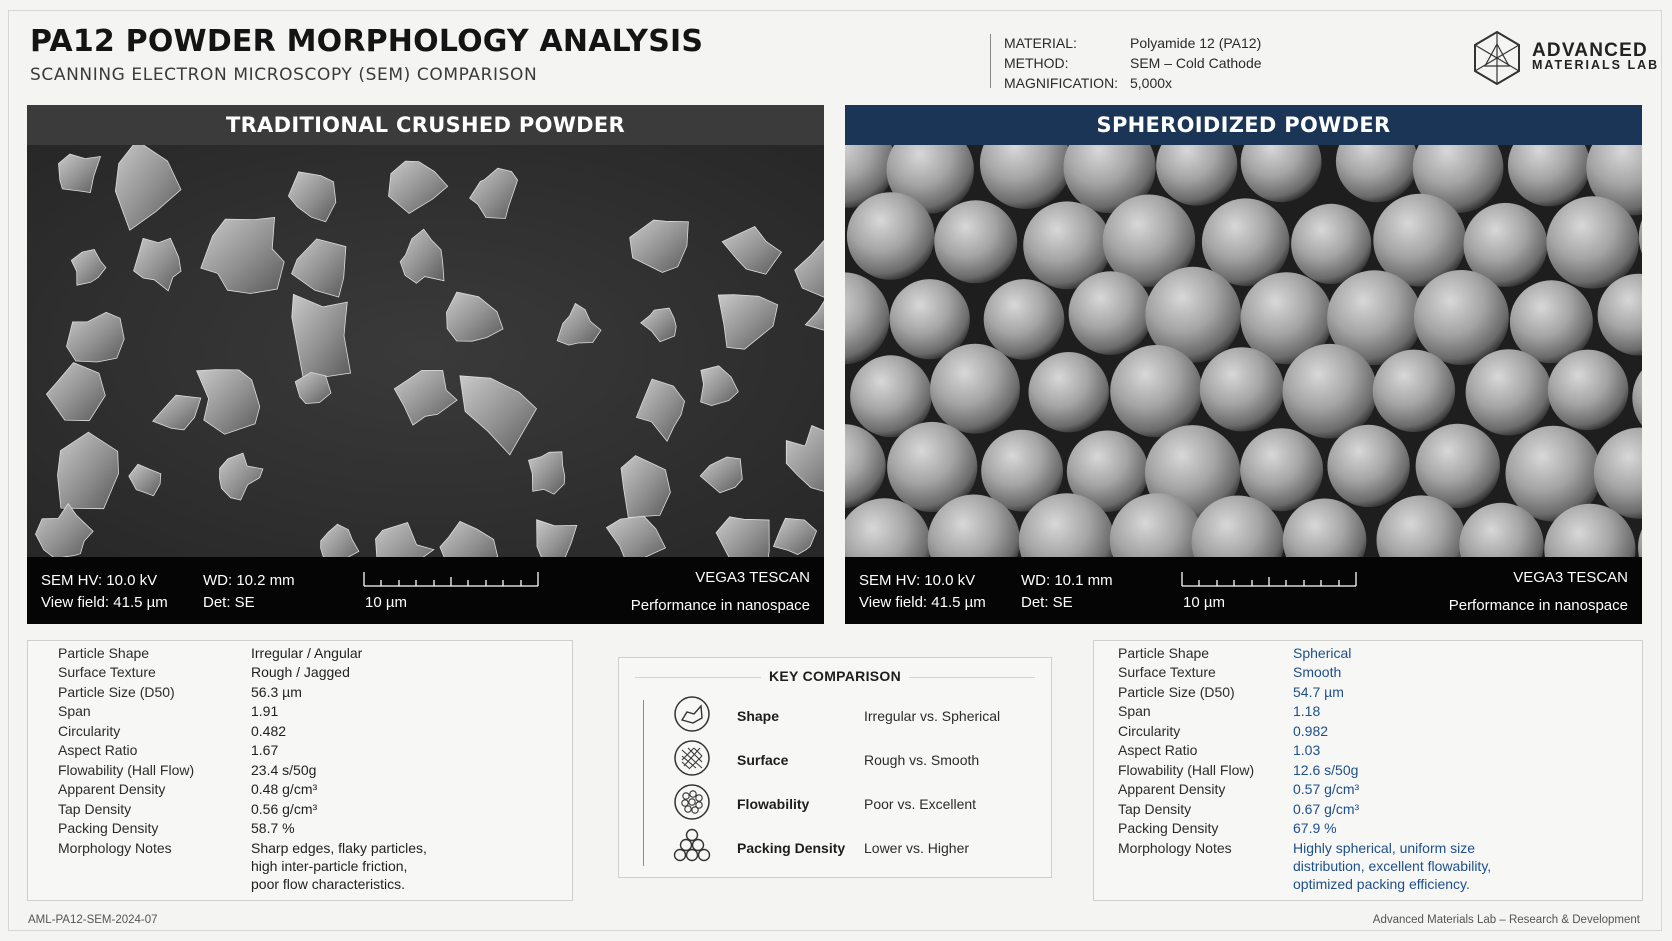  What do you see at coordinates (108, 828) in the screenshot?
I see `property-key: Packing Density` at bounding box center [108, 828].